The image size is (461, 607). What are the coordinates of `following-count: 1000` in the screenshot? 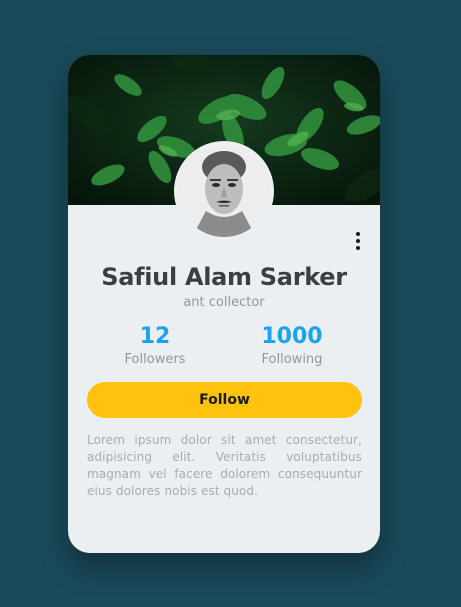 It's located at (292, 336).